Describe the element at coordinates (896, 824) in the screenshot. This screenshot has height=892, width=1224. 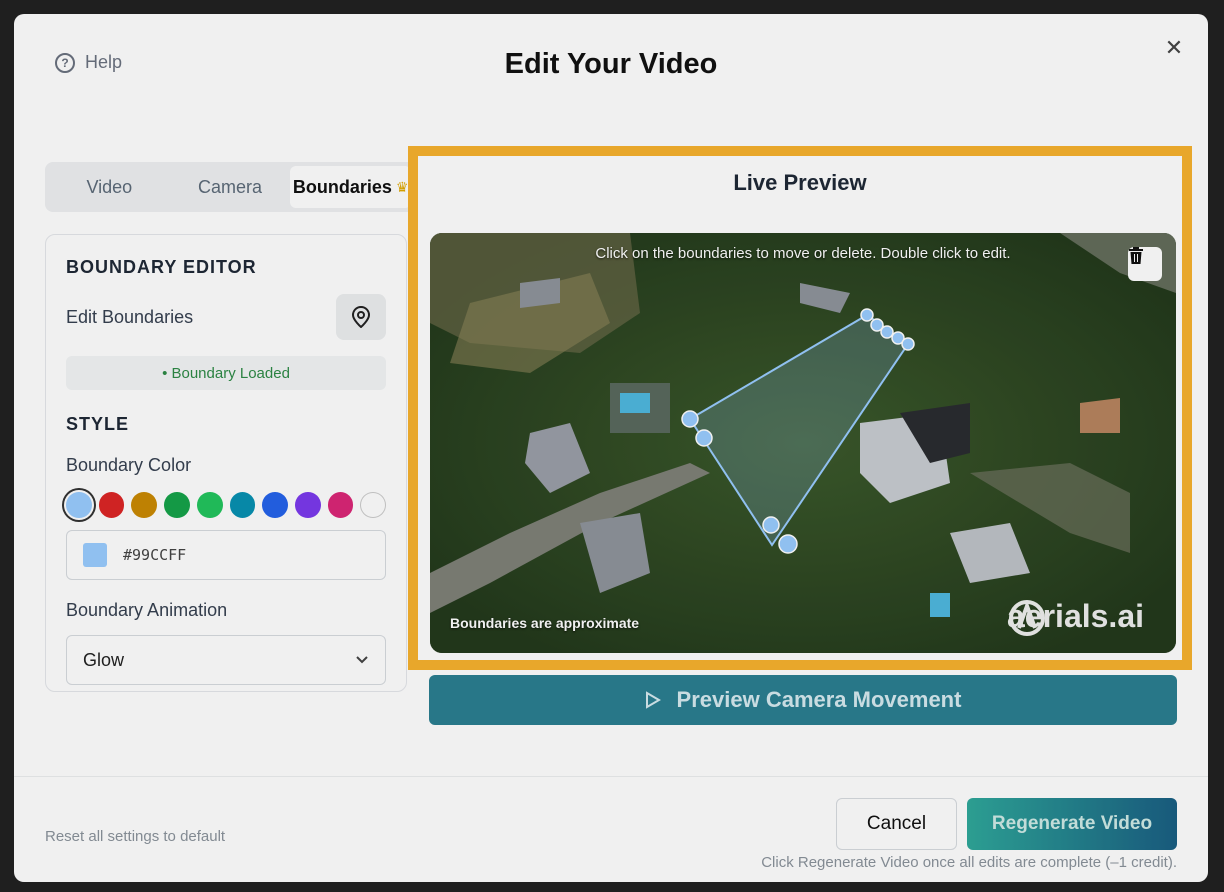
I see `cancel-button: Cancel` at that location.